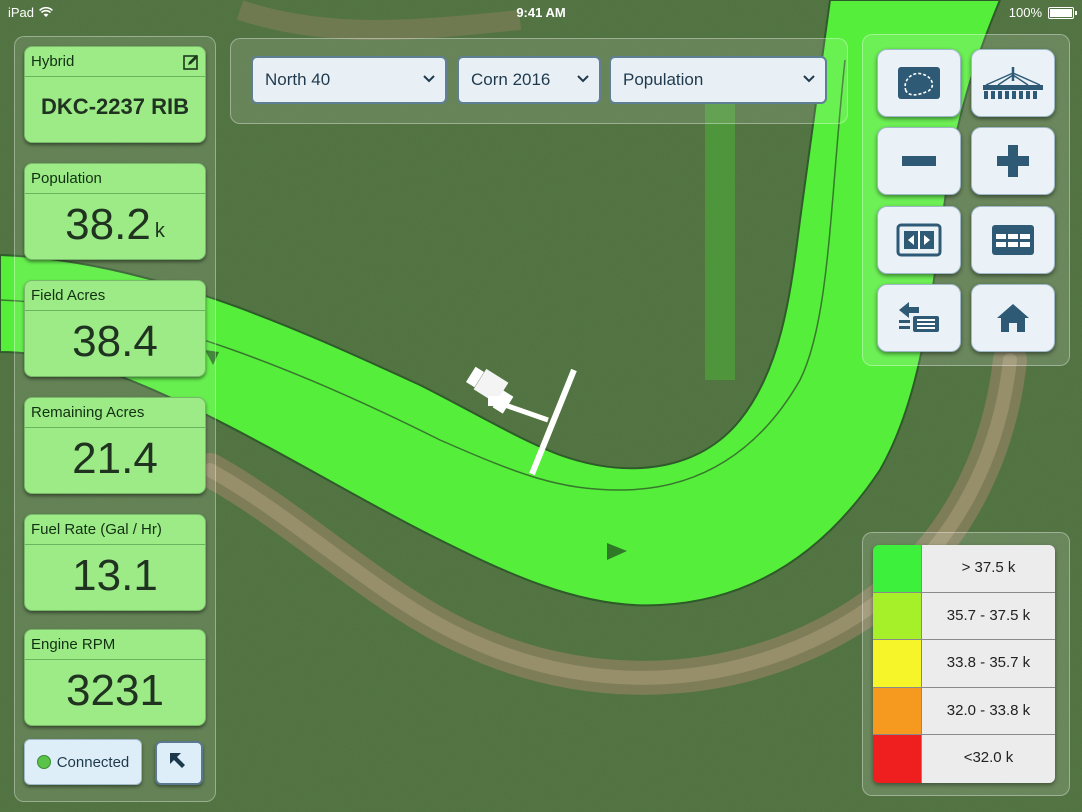 Image resolution: width=1082 pixels, height=812 pixels. I want to click on tile-value: 21.4, so click(115, 458).